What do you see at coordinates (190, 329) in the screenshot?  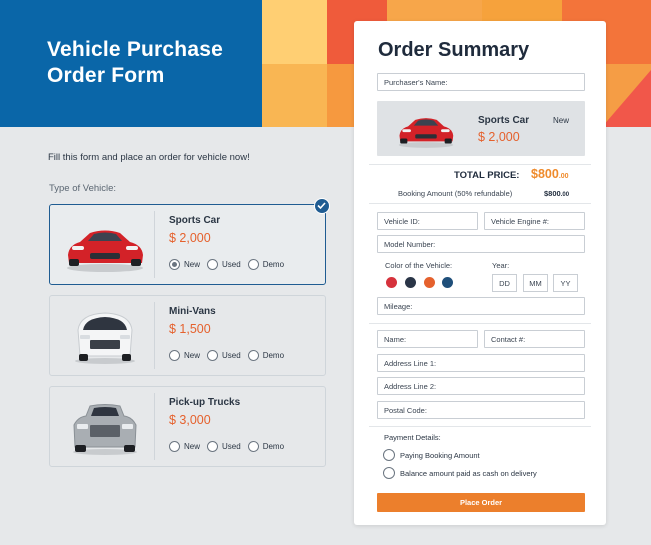 I see `vehicle-price: $ 1,500` at bounding box center [190, 329].